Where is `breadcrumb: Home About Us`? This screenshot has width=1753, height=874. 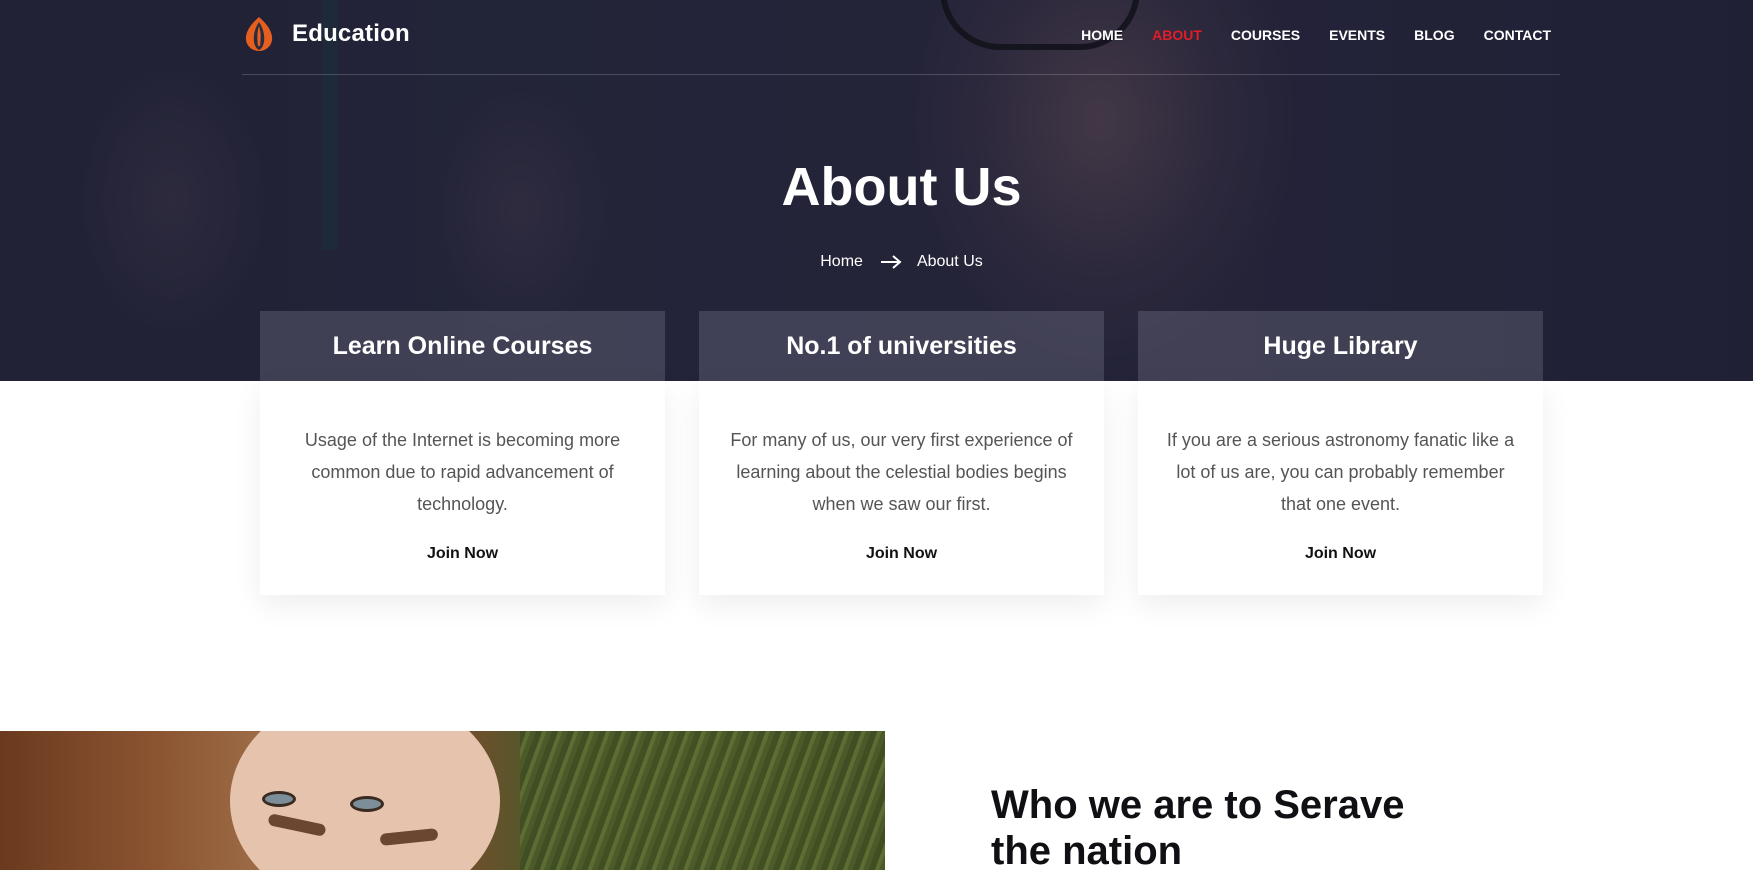 breadcrumb: Home About Us is located at coordinates (876, 262).